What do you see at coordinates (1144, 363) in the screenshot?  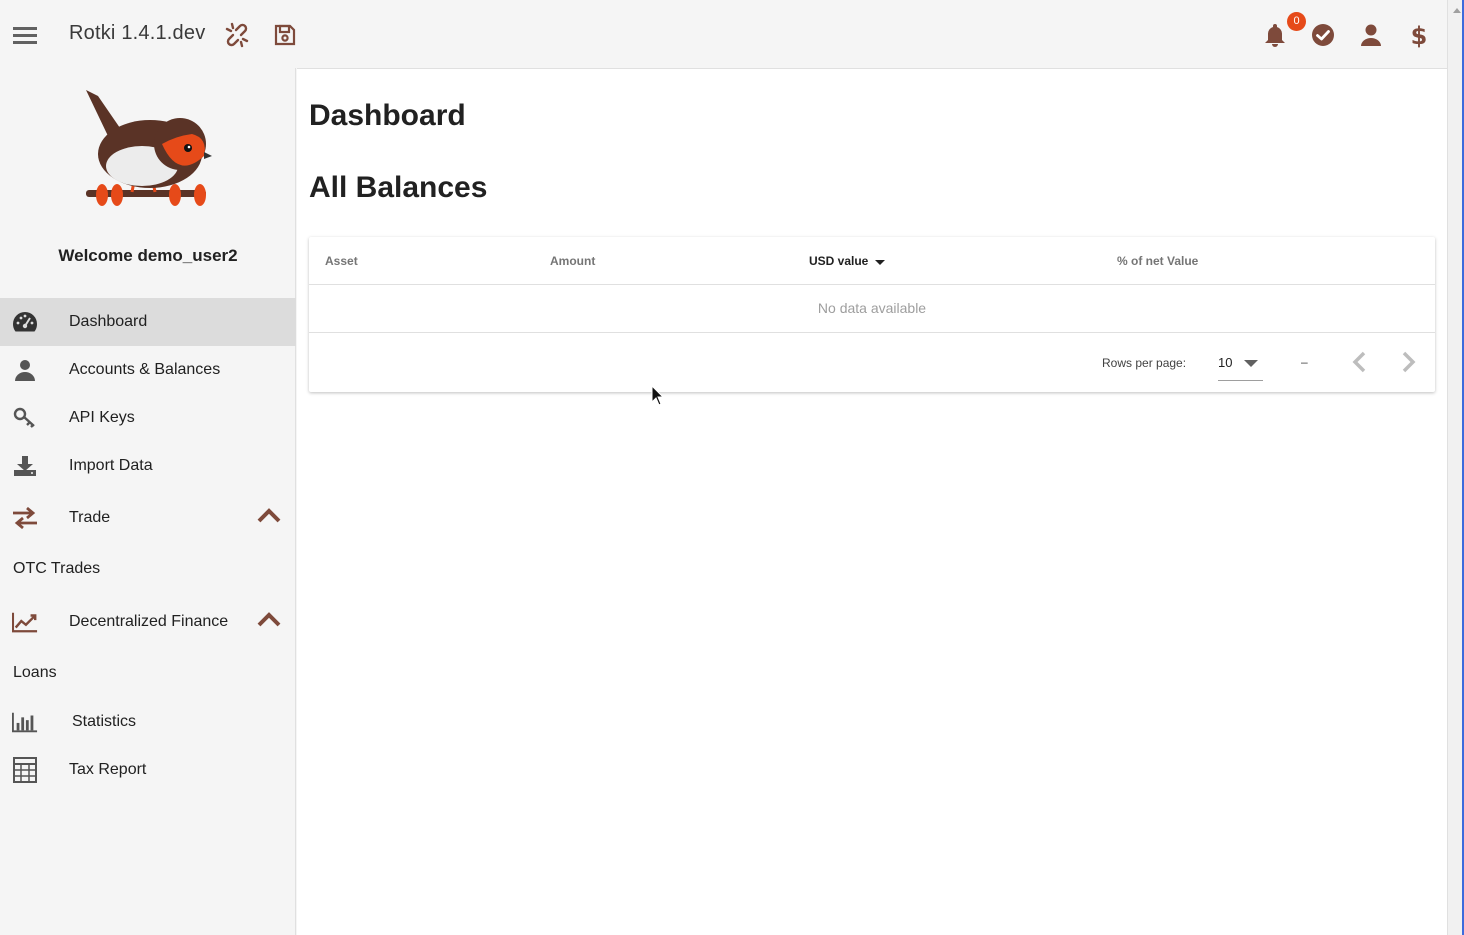 I see `rows-per-page-label: Rows per page:` at bounding box center [1144, 363].